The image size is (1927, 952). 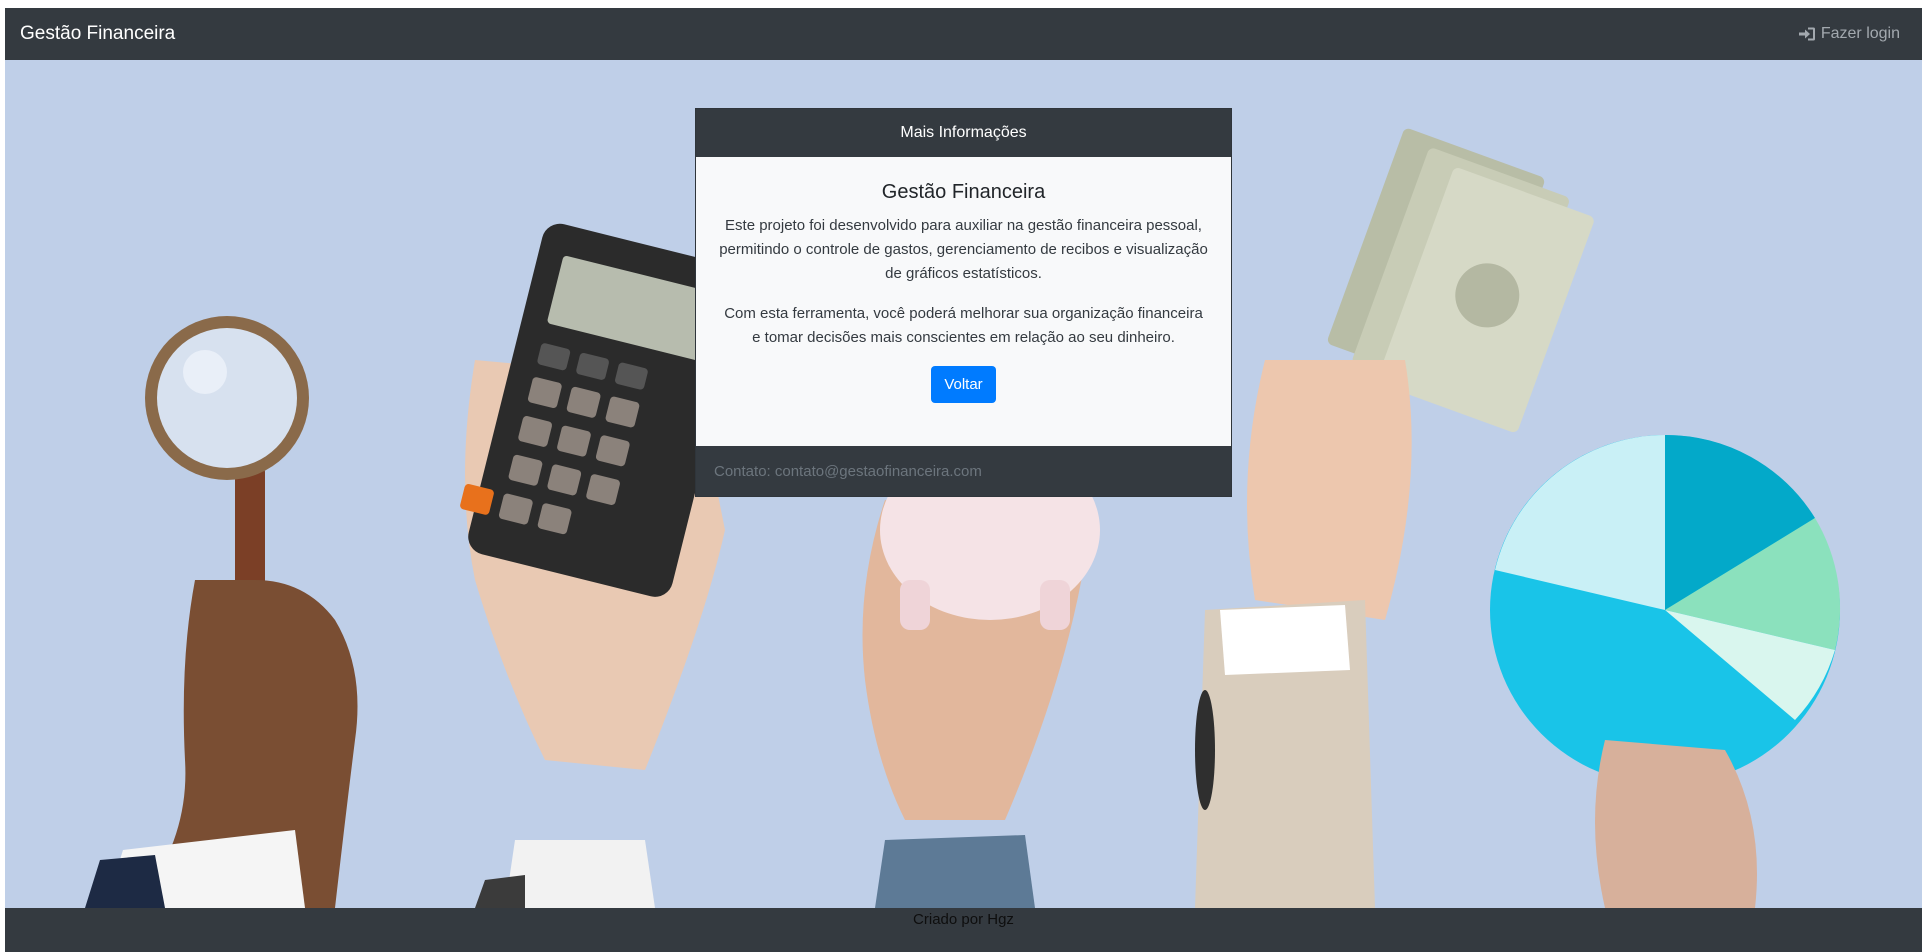 I want to click on login-label: Fazer login, so click(x=1860, y=33).